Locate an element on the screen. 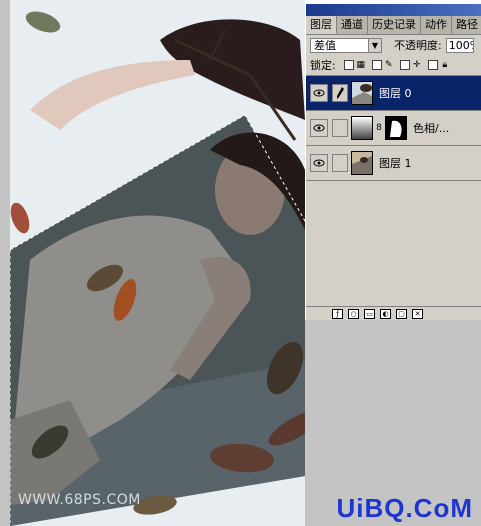 The image size is (481, 526). layer-edit-status is located at coordinates (340, 93).